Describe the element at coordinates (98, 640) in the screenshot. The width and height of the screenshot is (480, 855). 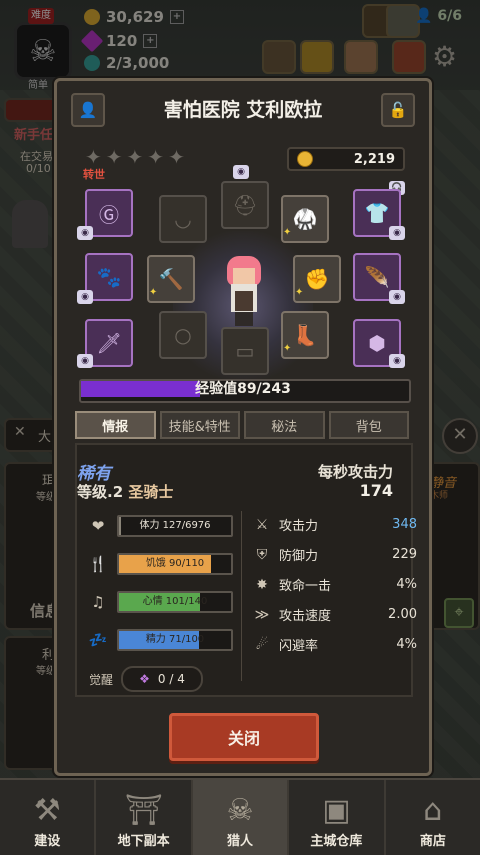
I see `sleep-icon: 💤` at that location.